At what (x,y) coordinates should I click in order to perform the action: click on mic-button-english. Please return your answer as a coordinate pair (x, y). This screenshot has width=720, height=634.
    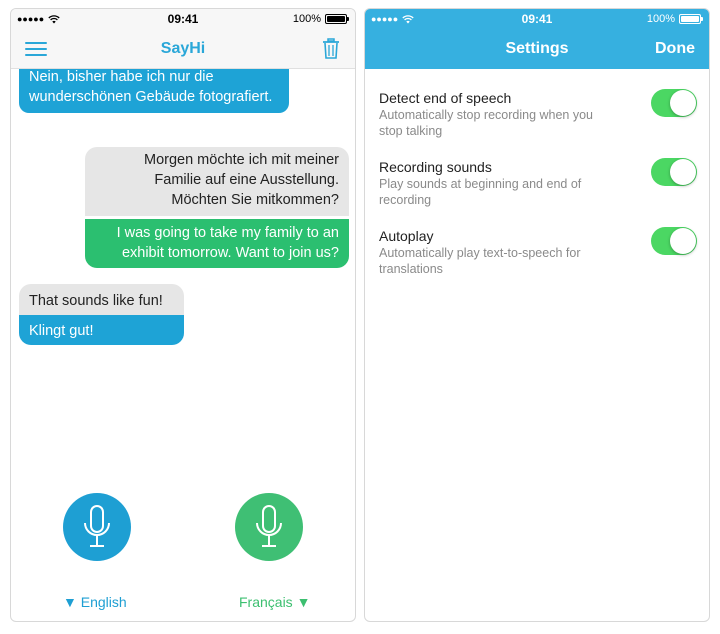
    Looking at the image, I should click on (97, 527).